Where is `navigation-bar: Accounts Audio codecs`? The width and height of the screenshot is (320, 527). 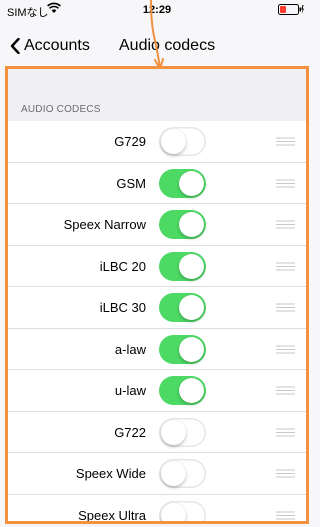
navigation-bar: Accounts Audio codecs is located at coordinates (157, 44).